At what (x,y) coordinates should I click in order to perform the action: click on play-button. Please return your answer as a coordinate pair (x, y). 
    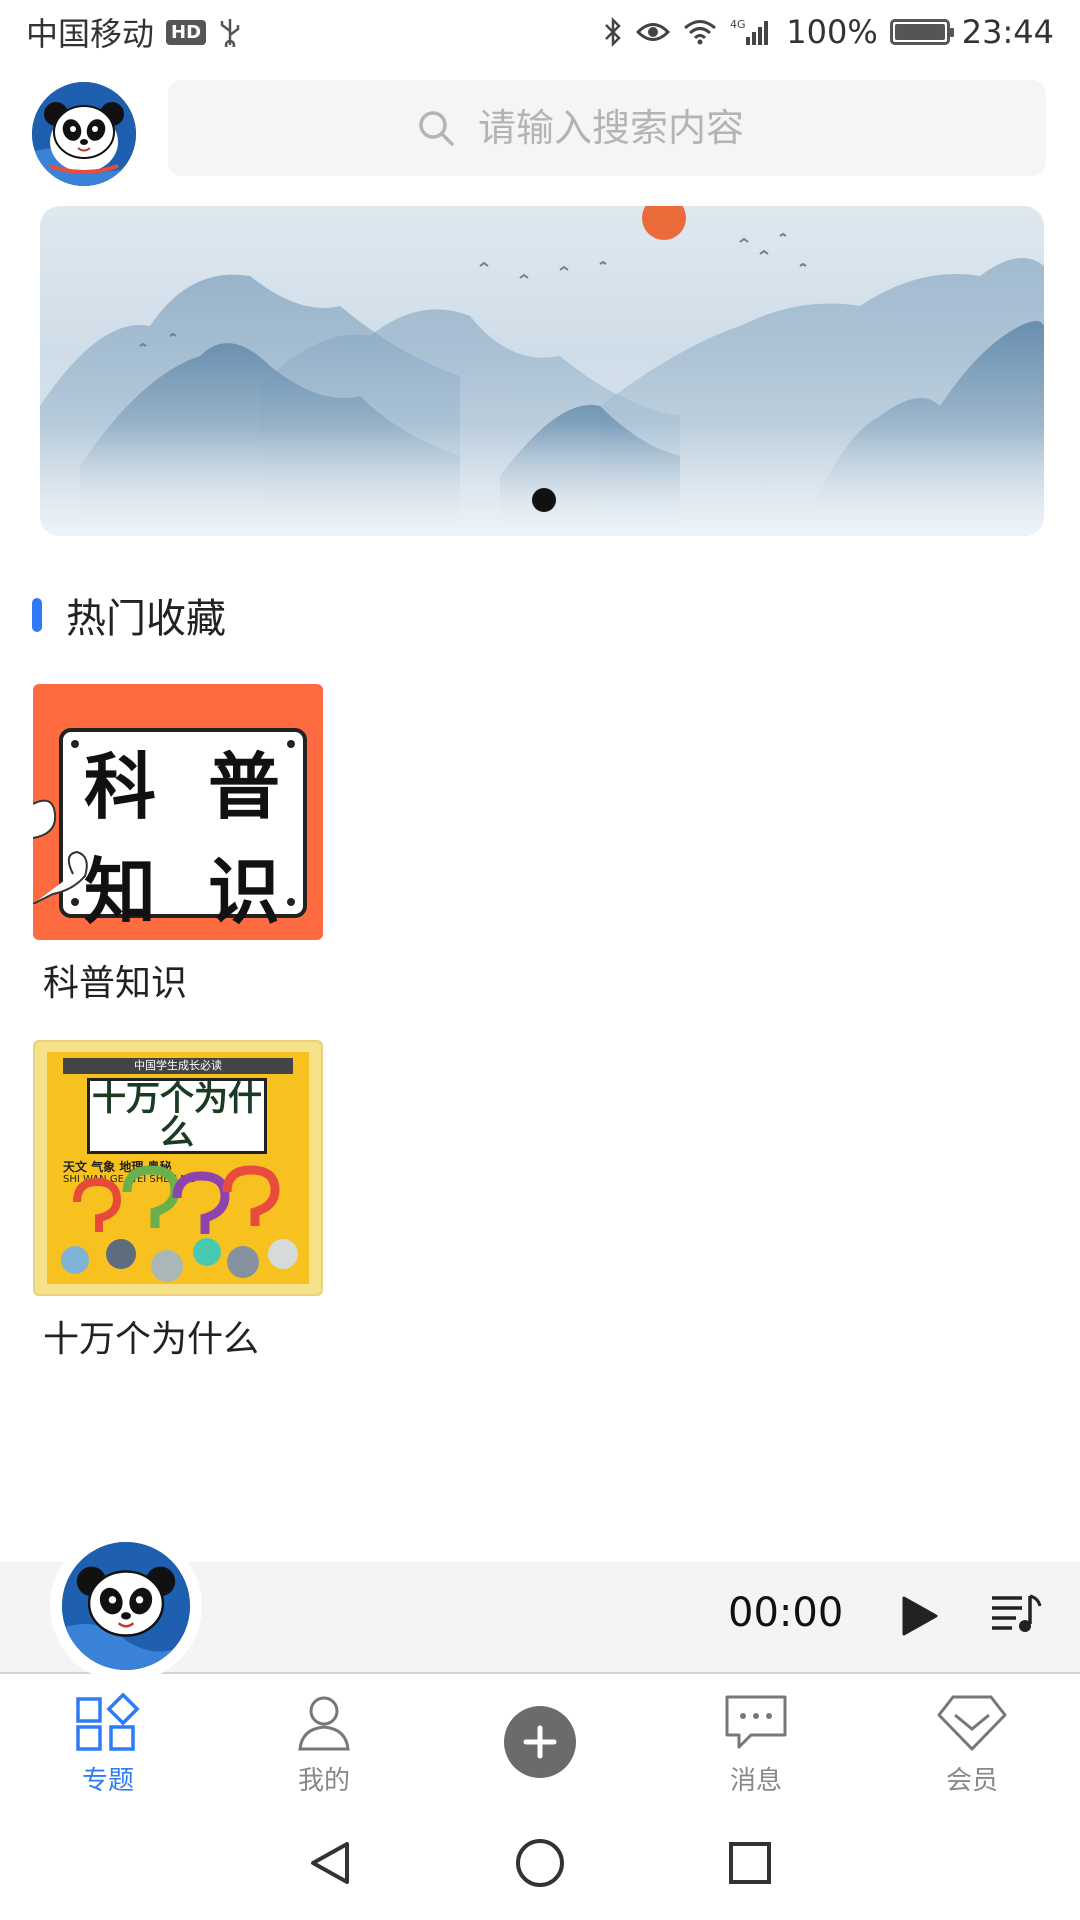
    Looking at the image, I should click on (918, 1616).